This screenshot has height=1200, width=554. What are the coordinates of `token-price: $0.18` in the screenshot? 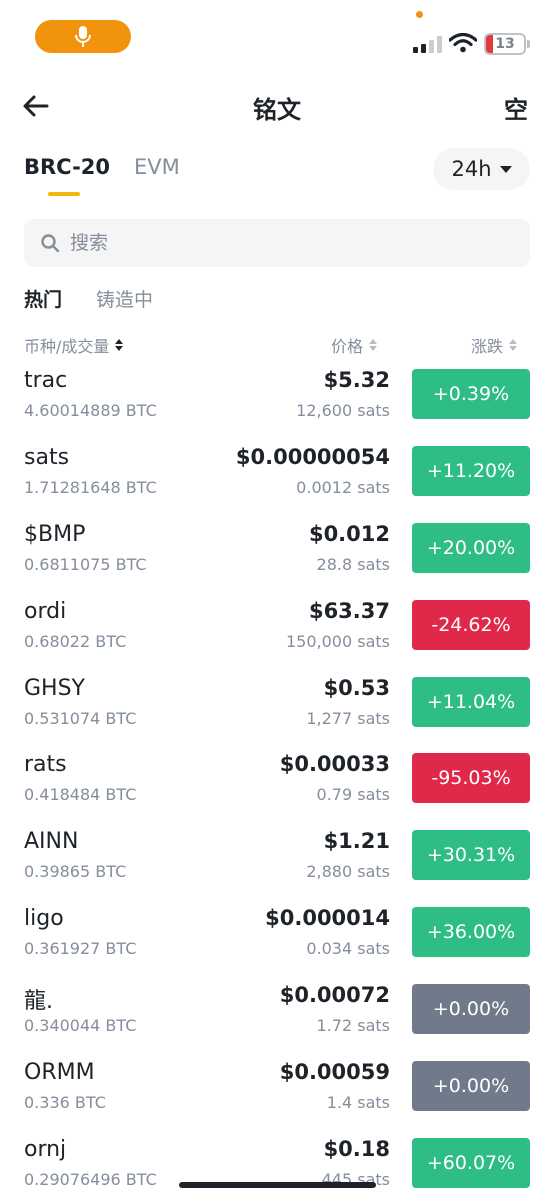 It's located at (356, 1148).